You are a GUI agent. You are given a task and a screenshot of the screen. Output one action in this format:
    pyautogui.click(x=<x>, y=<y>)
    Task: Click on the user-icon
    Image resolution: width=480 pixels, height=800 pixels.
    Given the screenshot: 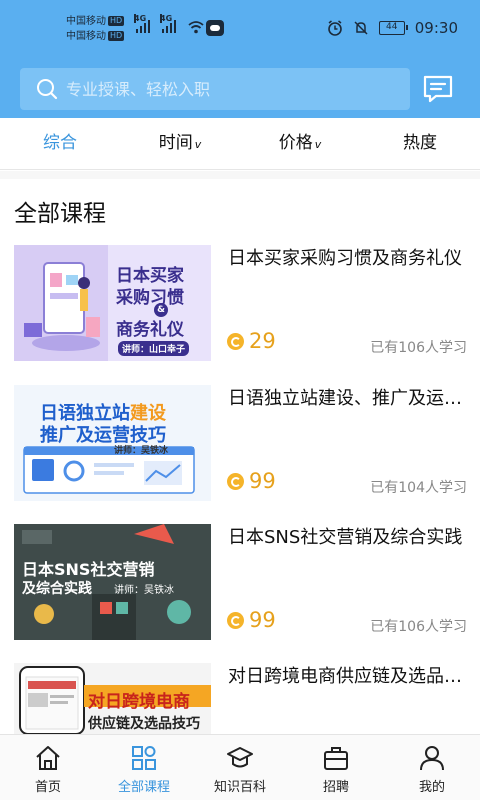 What is the action you would take?
    pyautogui.click(x=432, y=758)
    